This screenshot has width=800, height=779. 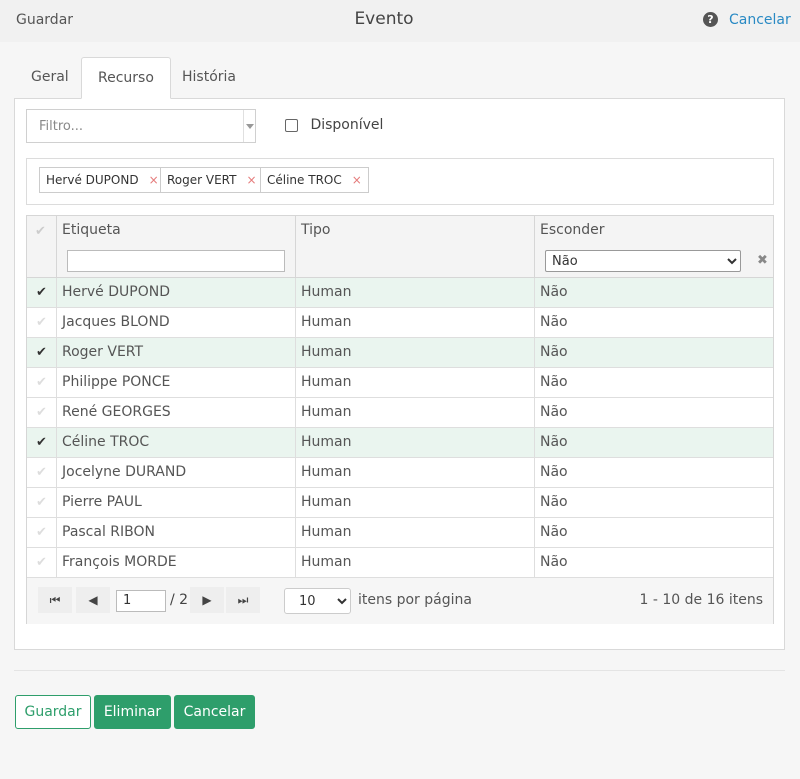 I want to click on tab-historia: História, so click(x=209, y=78).